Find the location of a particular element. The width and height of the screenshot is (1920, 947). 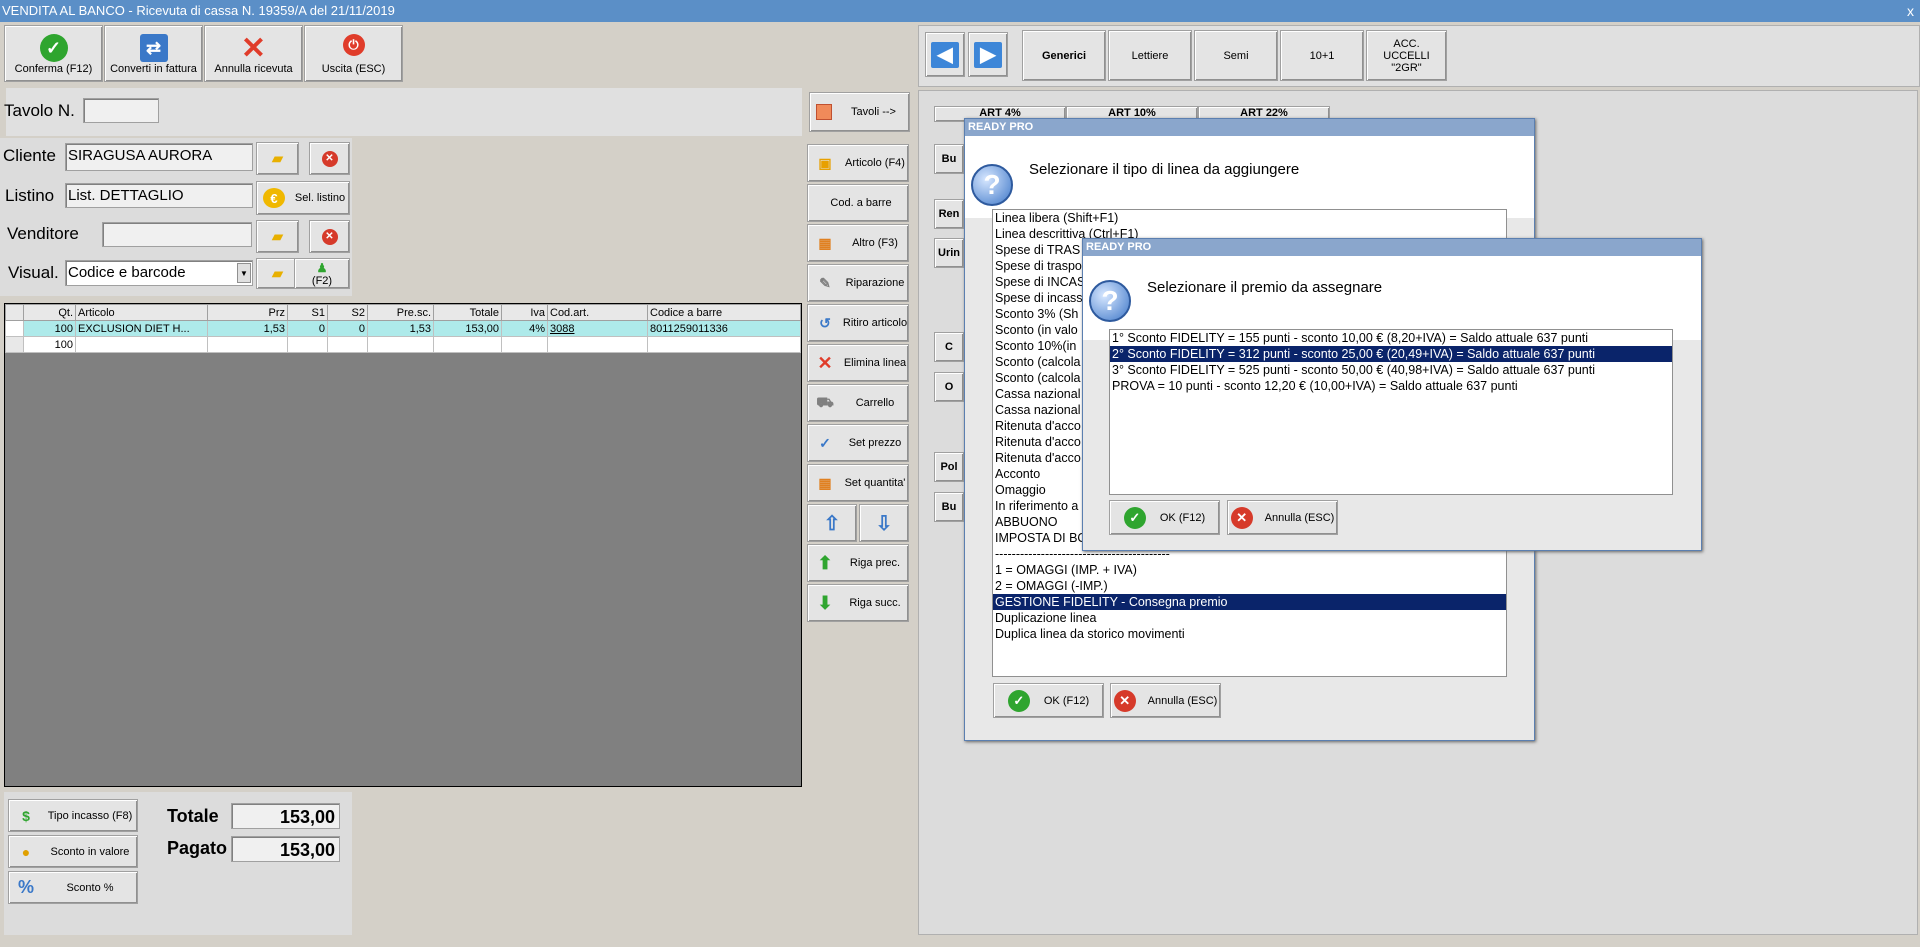

carrello-button: ⛟ Carrello is located at coordinates (858, 403).